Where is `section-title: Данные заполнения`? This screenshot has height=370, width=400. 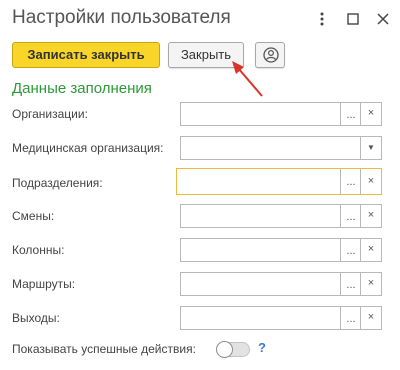 section-title: Данные заполнения is located at coordinates (82, 88).